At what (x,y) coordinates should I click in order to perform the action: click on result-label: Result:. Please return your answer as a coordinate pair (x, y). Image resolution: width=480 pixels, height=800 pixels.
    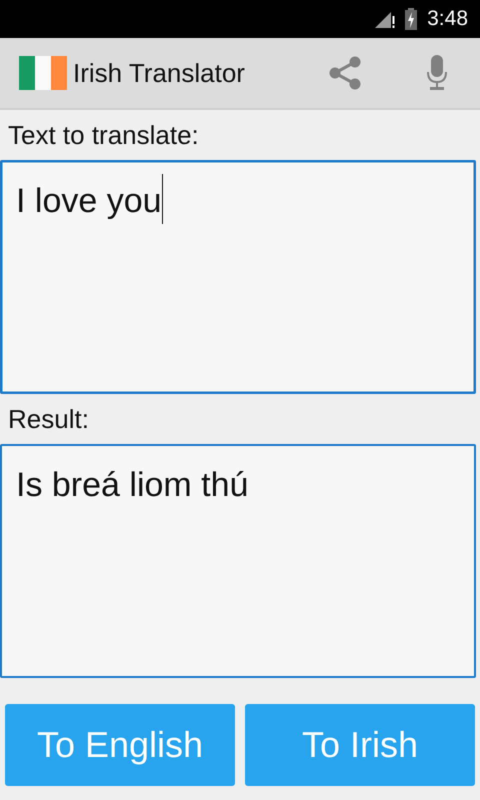
    Looking at the image, I should click on (48, 419).